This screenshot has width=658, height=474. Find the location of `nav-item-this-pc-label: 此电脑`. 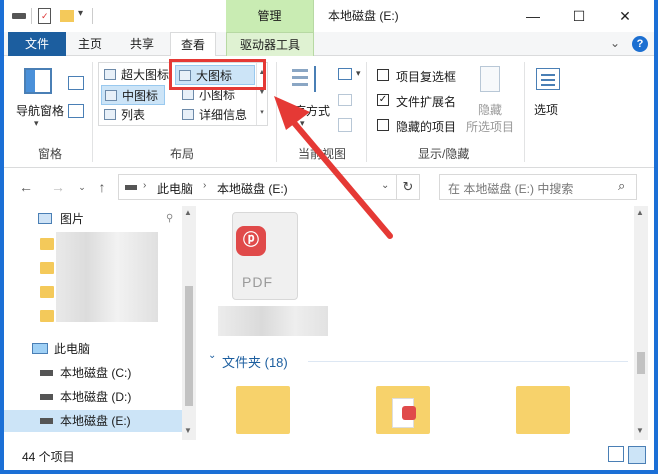

nav-item-this-pc-label: 此电脑 is located at coordinates (72, 349).